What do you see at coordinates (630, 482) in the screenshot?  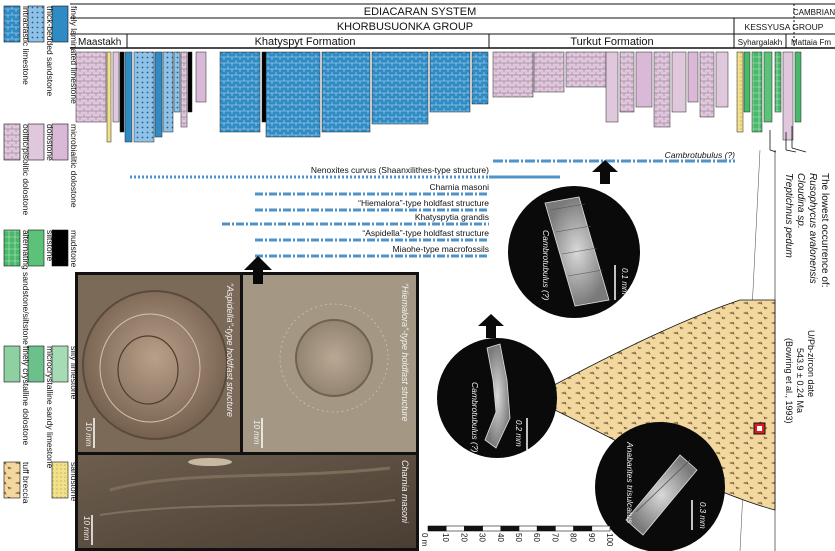 I see `sem-label-3: Anabarites trisulcatus` at bounding box center [630, 482].